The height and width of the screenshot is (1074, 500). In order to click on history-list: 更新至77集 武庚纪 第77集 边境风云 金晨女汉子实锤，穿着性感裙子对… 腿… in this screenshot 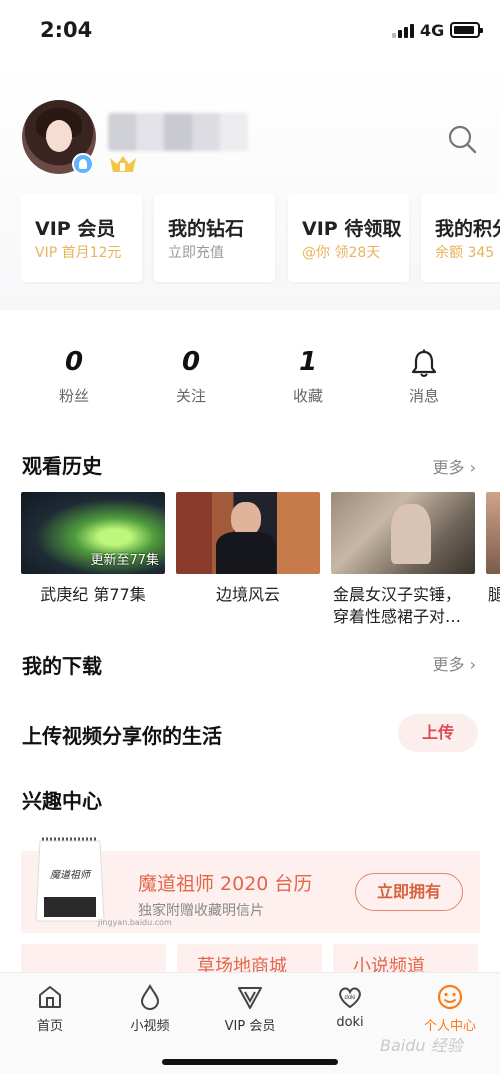, I will do `click(260, 562)`.